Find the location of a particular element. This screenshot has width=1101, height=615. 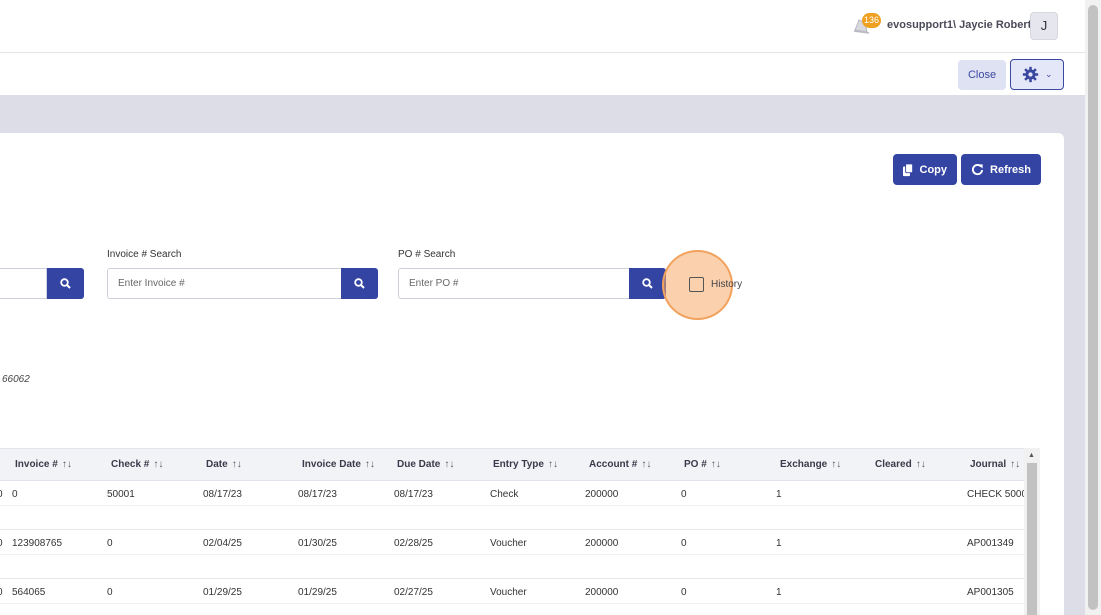

settings-dropdown-button: ⌄ is located at coordinates (1037, 74).